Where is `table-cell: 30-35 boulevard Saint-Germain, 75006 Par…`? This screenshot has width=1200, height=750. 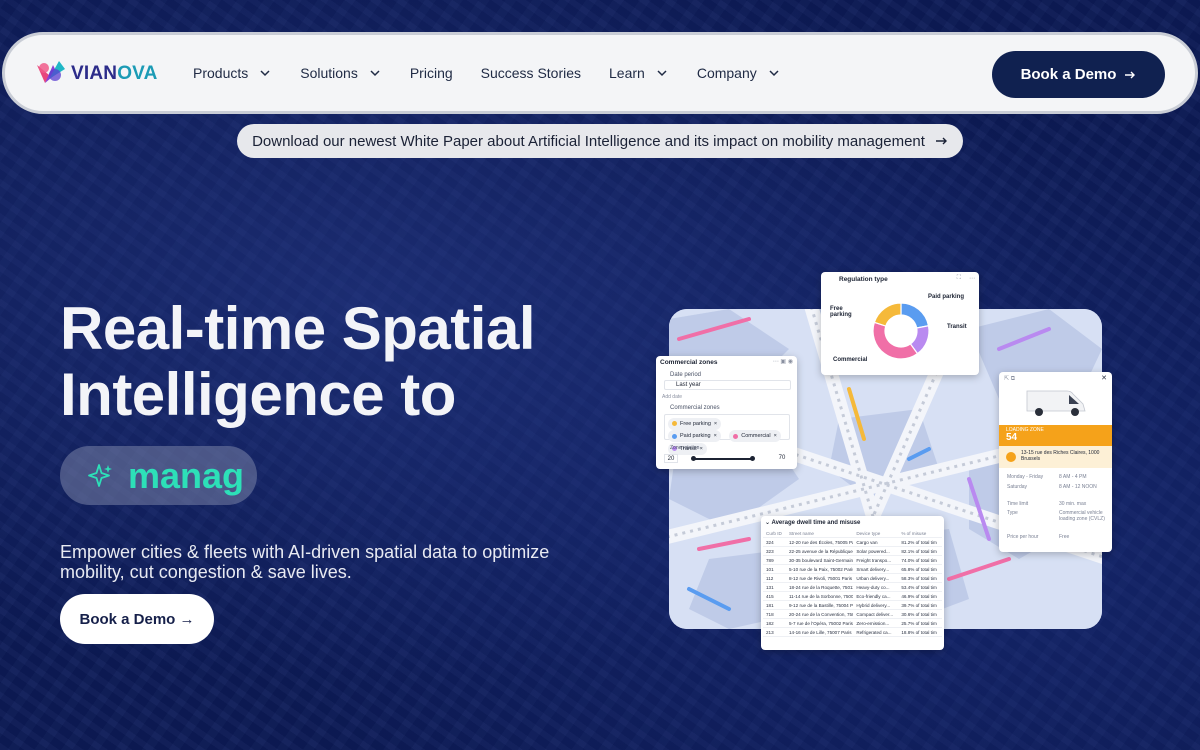
table-cell: 30-35 boulevard Saint-Germain, 75006 Par… is located at coordinates (819, 560).